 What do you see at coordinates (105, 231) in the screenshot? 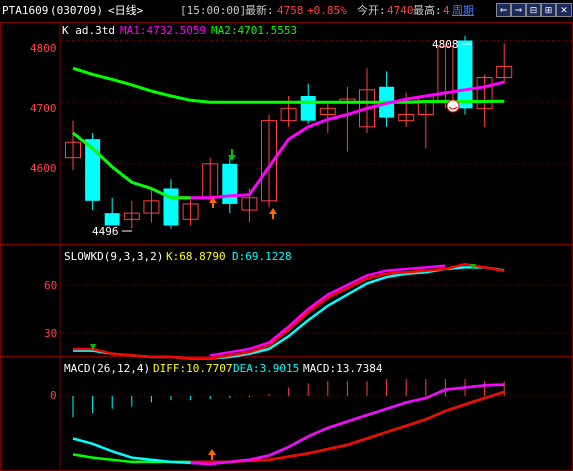
I see `low-price-mark: 4496` at bounding box center [105, 231].